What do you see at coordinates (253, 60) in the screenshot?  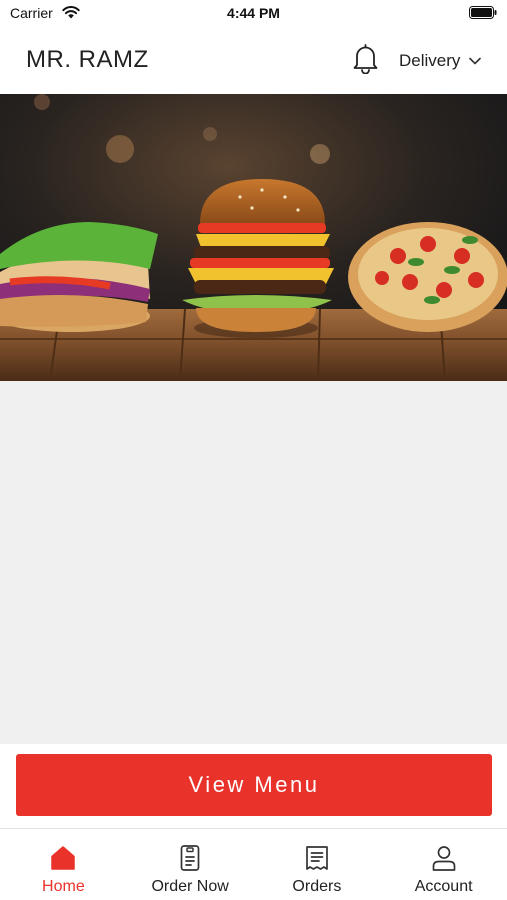 I see `app-header: MR. RAMZ Delivery` at bounding box center [253, 60].